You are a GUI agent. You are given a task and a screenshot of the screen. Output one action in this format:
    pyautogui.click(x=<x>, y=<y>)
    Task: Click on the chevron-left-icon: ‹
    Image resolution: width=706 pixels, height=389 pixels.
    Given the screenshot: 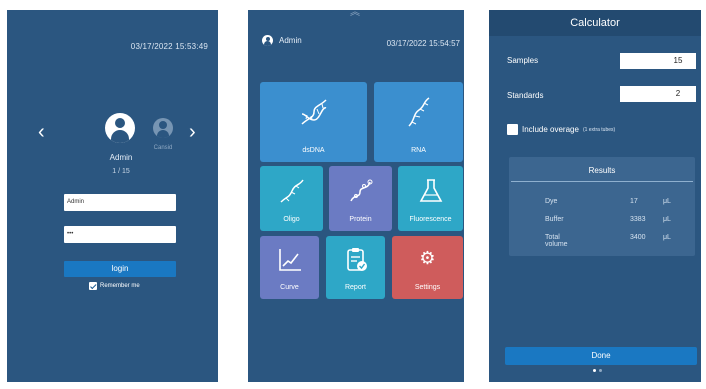 What is the action you would take?
    pyautogui.click(x=41, y=132)
    